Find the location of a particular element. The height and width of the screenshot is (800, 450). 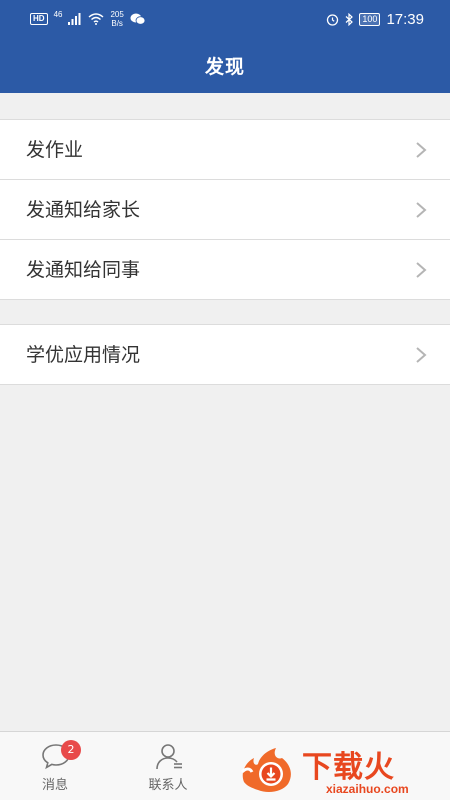

menu-item-label: 发通知给家长 is located at coordinates (83, 210).